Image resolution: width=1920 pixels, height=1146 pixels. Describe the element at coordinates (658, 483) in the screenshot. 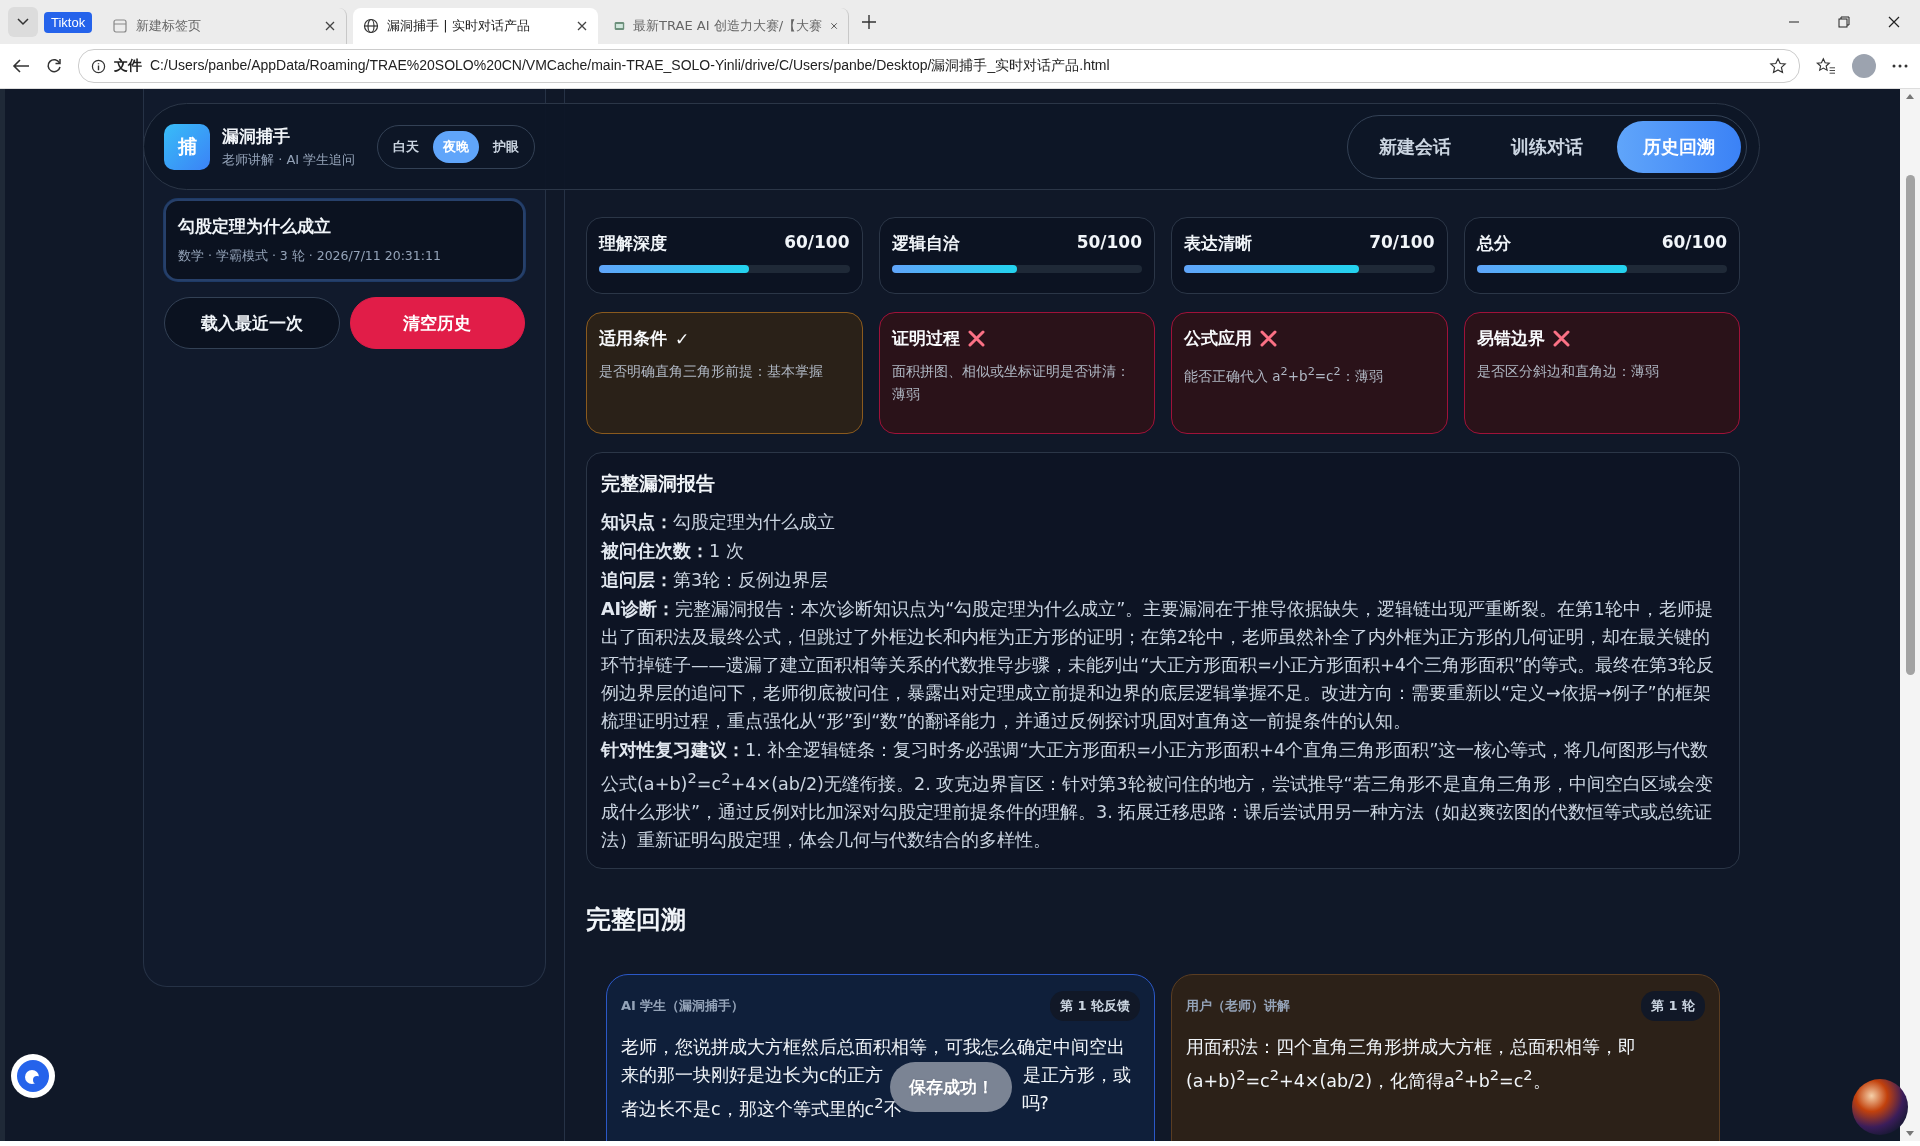

I see `report-title: 完整漏洞报告` at that location.